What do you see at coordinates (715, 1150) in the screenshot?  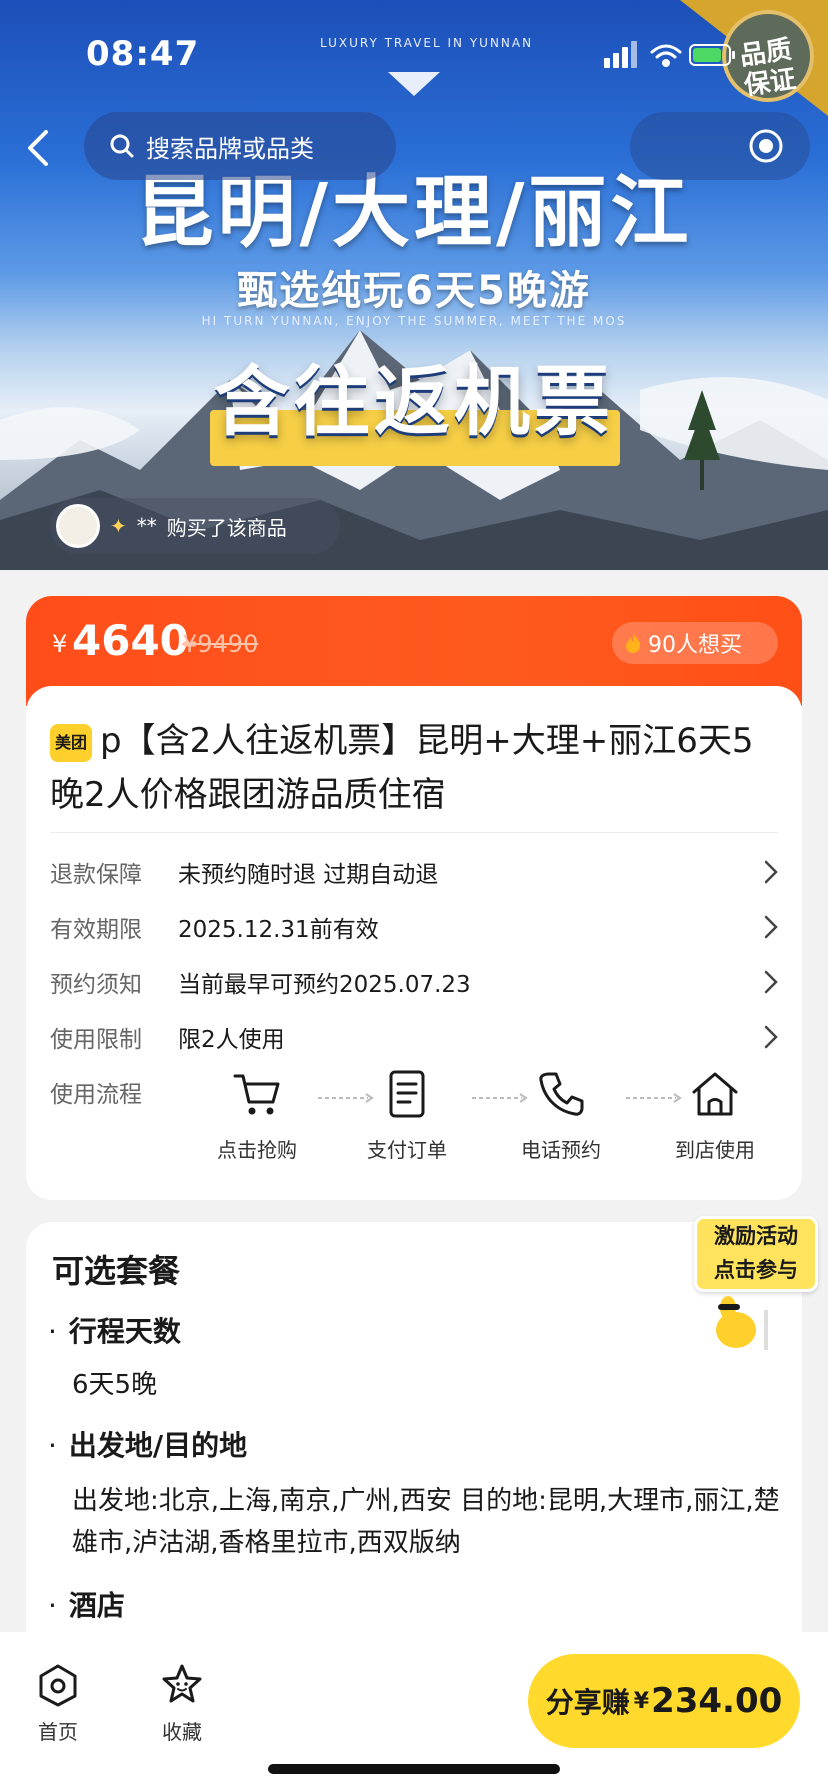 I see `flow-step-label: 到店使用` at bounding box center [715, 1150].